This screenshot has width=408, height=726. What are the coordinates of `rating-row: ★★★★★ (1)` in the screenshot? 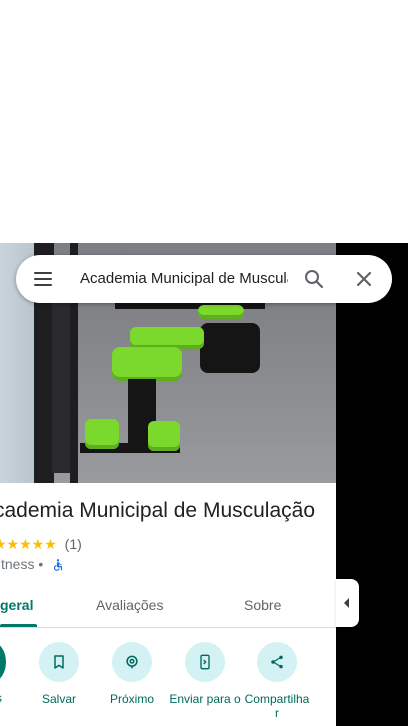 It's located at (41, 544).